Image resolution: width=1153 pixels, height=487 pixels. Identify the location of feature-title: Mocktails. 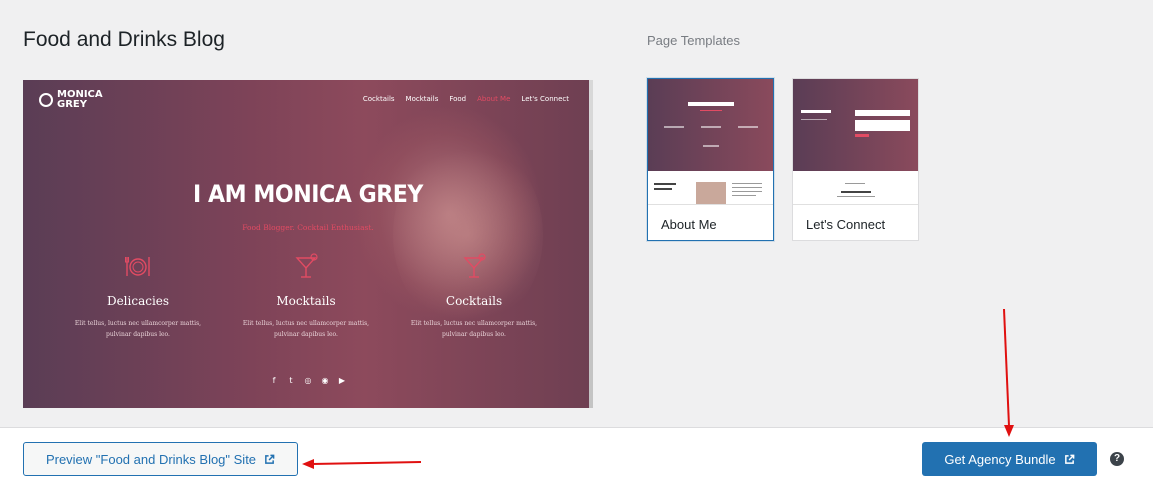
(306, 301).